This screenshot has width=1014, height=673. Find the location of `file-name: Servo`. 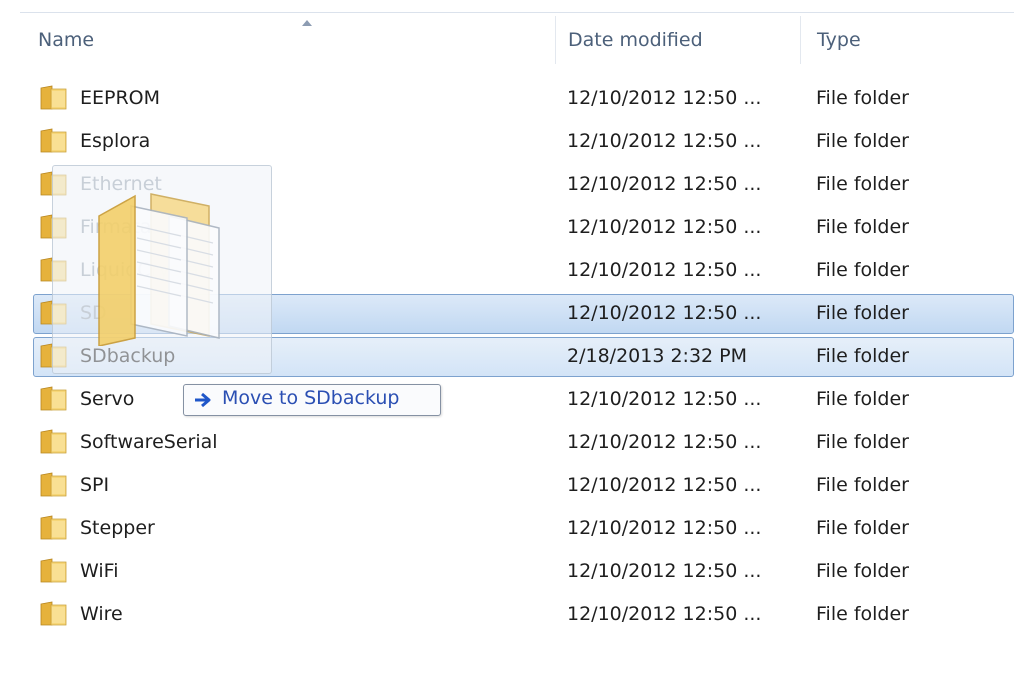

file-name: Servo is located at coordinates (107, 399).